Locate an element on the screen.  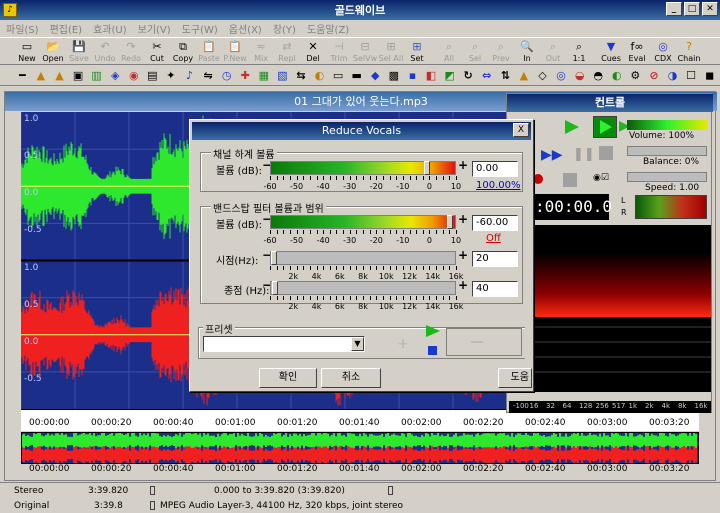
loop-icon: ↻ is located at coordinates (468, 76).